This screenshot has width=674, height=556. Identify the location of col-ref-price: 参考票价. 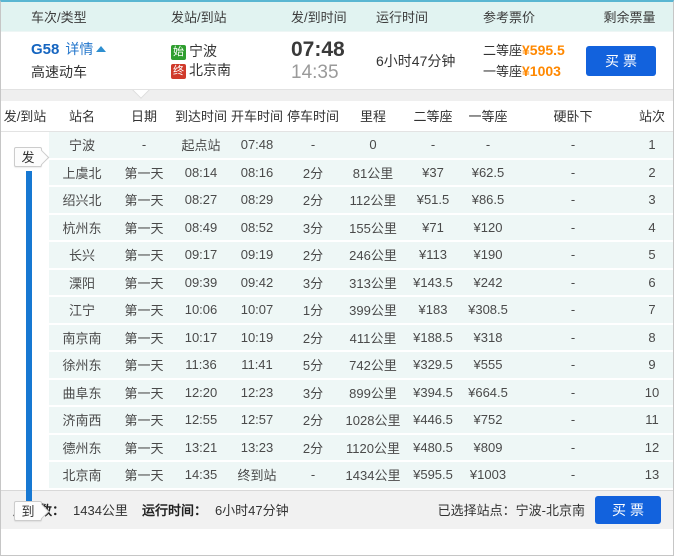
(509, 17).